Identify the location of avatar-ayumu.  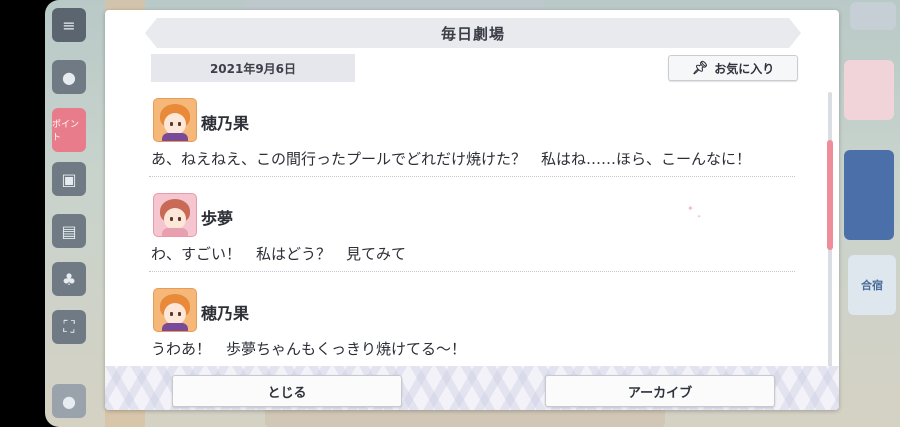
(175, 215).